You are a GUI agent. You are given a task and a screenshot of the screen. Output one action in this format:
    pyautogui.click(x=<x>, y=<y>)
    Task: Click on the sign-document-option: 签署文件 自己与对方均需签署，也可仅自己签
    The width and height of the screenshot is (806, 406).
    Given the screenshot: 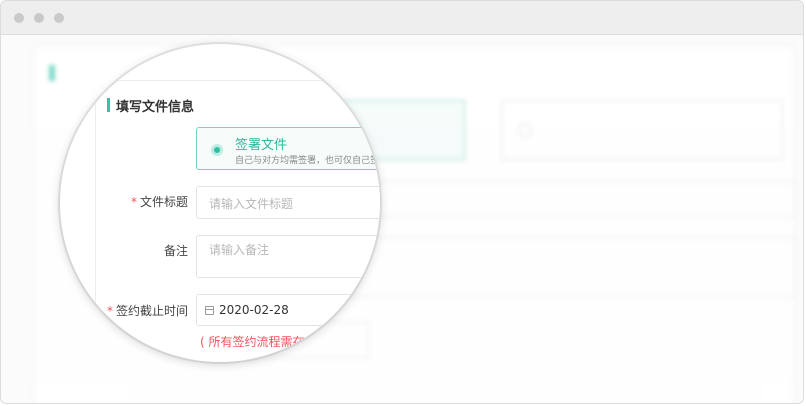 What is the action you would take?
    pyautogui.click(x=288, y=148)
    